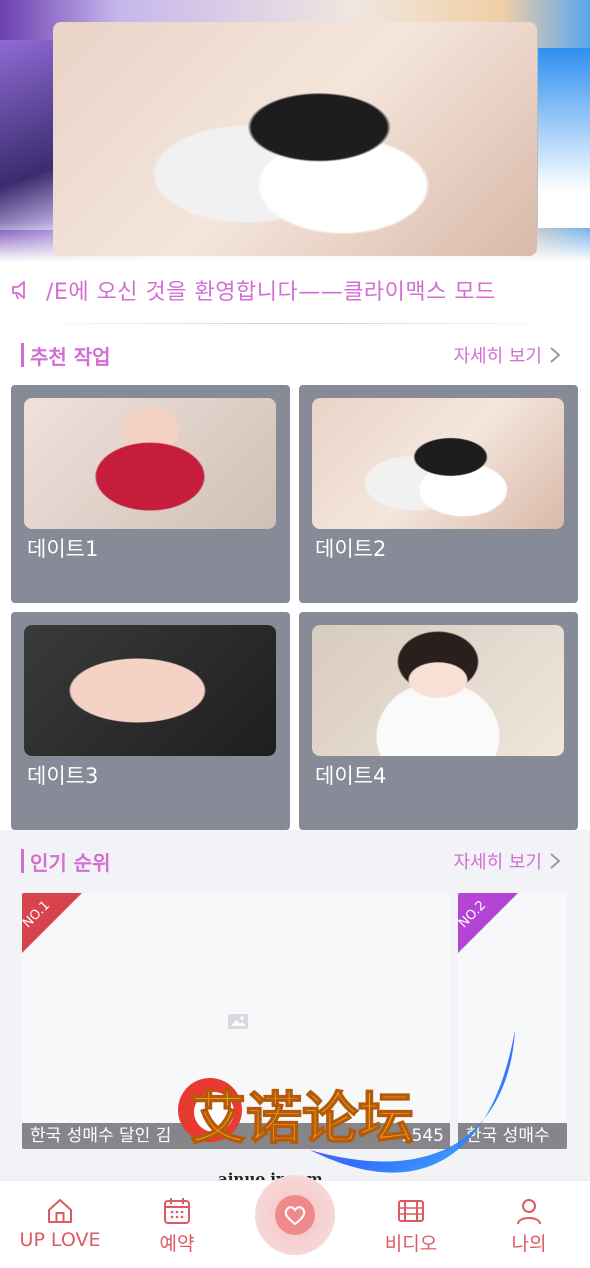 This screenshot has height=1268, width=590. I want to click on card-title: 데이트1, so click(63, 549).